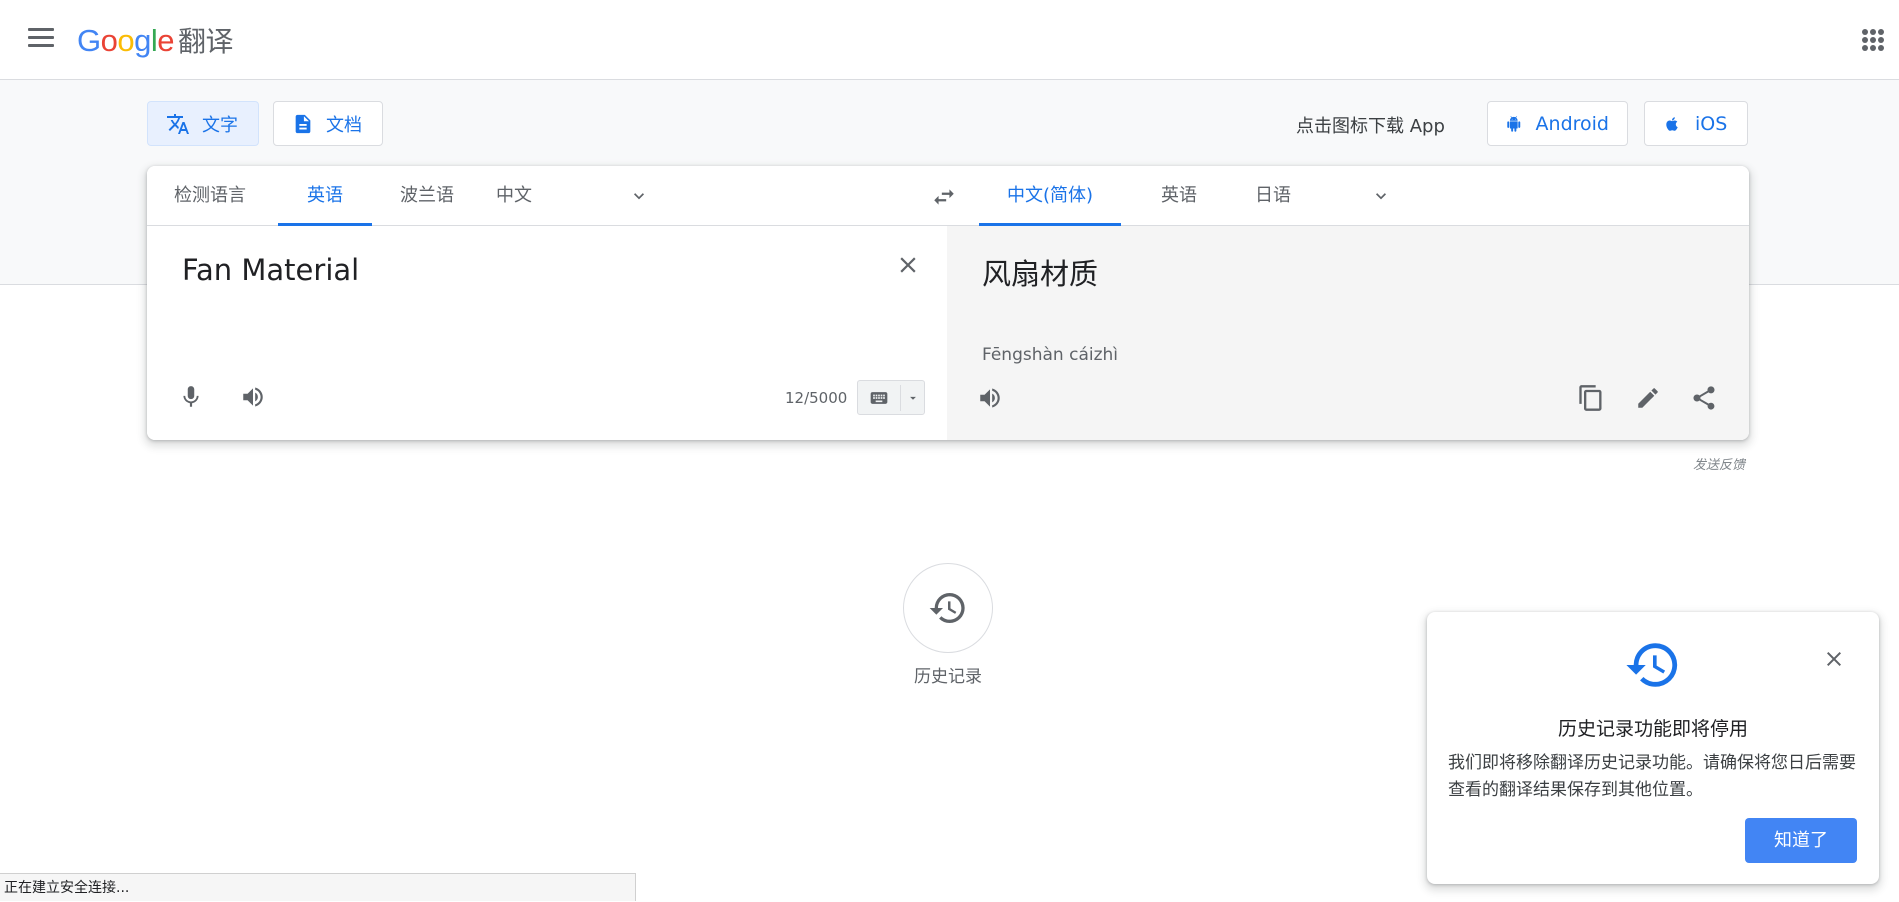 This screenshot has width=1899, height=902. What do you see at coordinates (891, 397) in the screenshot?
I see `input-tools-keyboard-button` at bounding box center [891, 397].